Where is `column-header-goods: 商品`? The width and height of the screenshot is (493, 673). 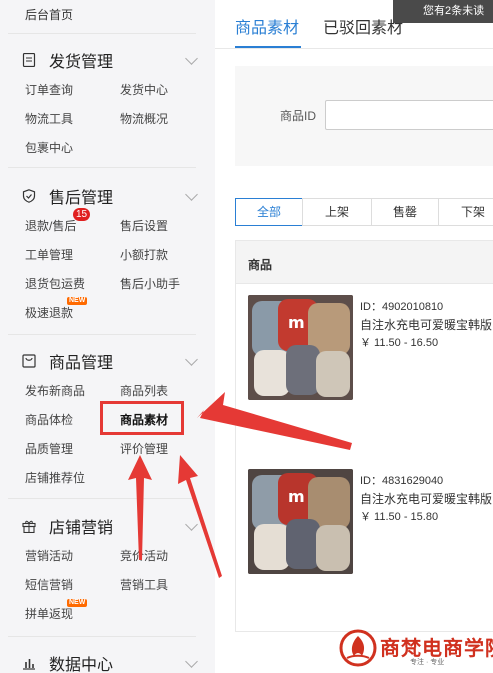
column-header-goods: 商品 is located at coordinates (260, 265).